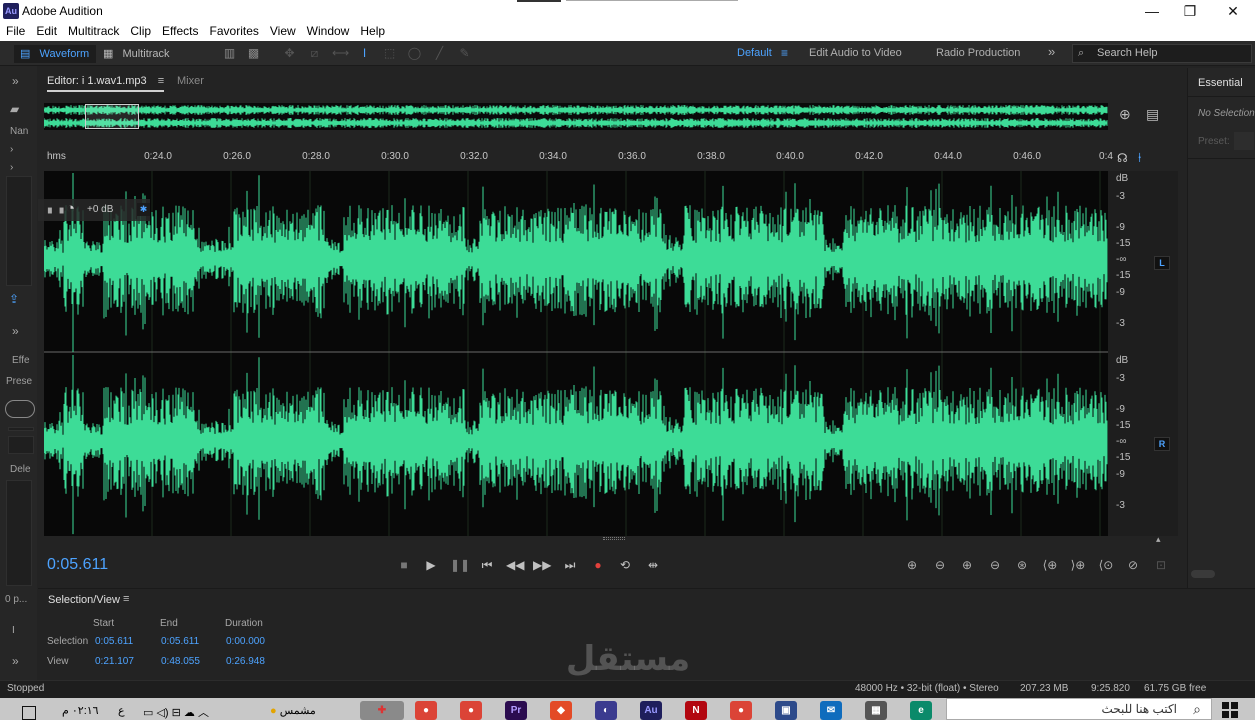 Image resolution: width=1255 pixels, height=720 pixels. Describe the element at coordinates (114, 661) in the screenshot. I see `view-start-value: 0:21.107` at that location.